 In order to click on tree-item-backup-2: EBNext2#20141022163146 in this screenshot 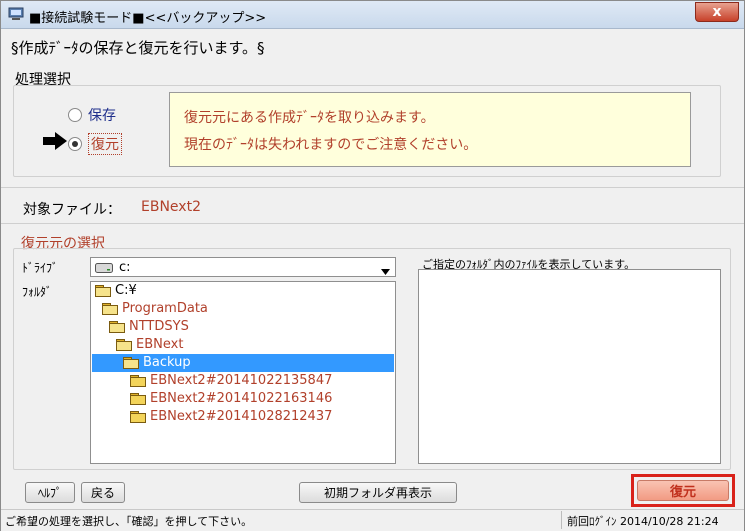, I will do `click(231, 398)`.